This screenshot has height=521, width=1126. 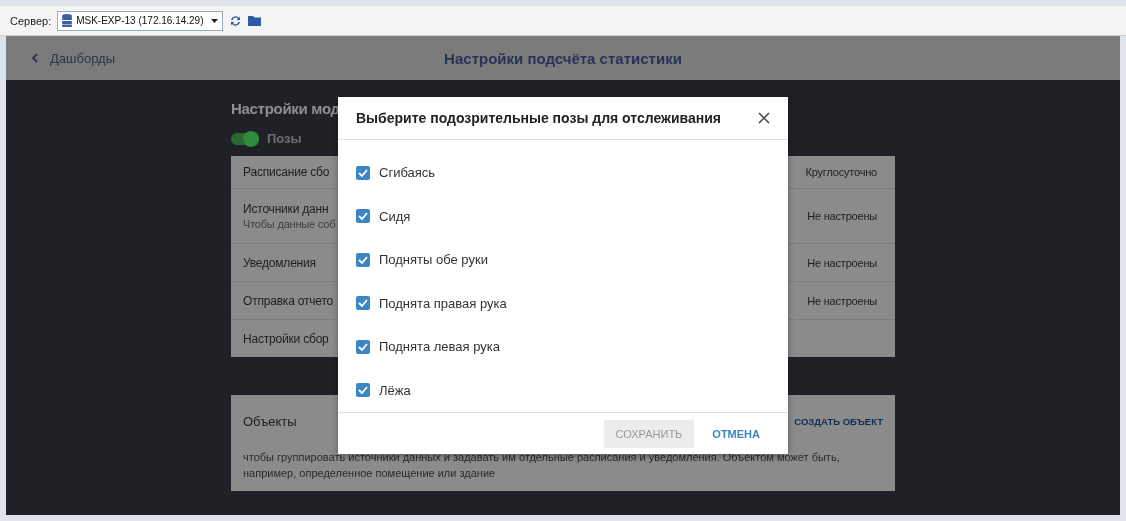 I want to click on dialog-title: Выберите подозрительные позы для отслеживания, so click(x=539, y=118).